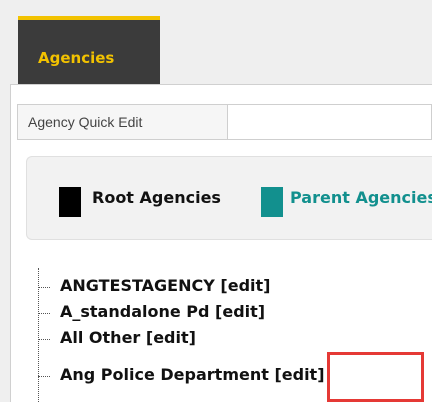 This screenshot has height=402, width=432. Describe the element at coordinates (330, 122) in the screenshot. I see `agency-quick-edit-input` at that location.